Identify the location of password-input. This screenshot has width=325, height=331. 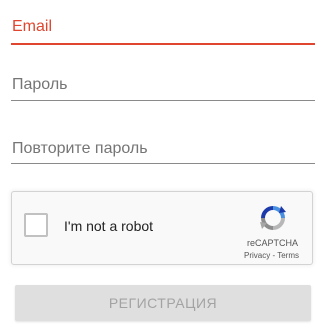
(163, 81).